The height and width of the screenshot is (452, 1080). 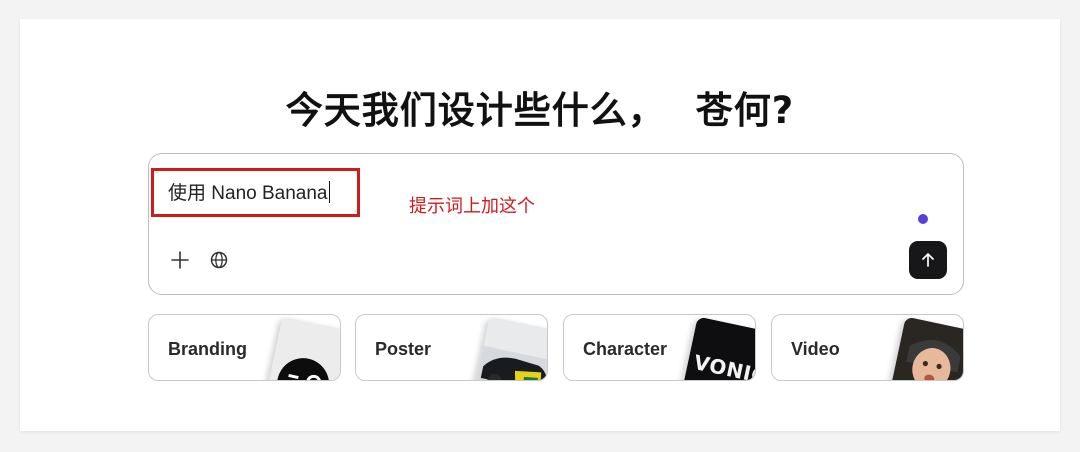 I want to click on annotation-note: 提示词上加这个, so click(x=472, y=206).